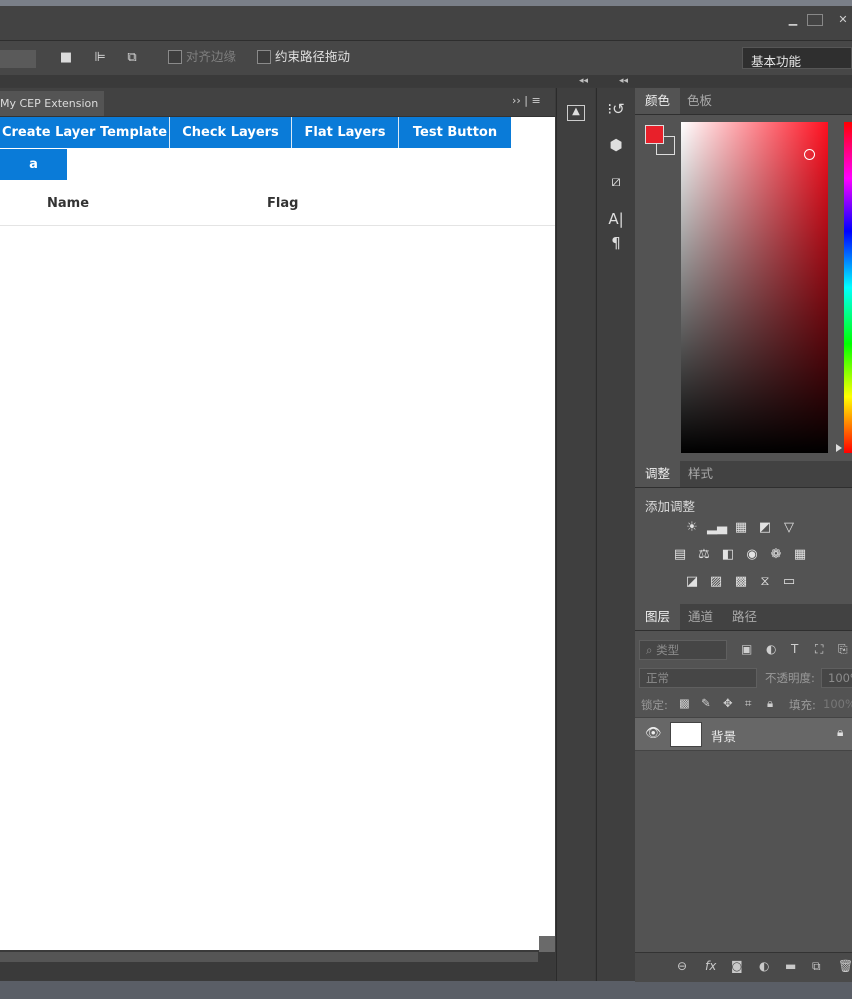 The height and width of the screenshot is (999, 852). I want to click on new-layer-icon: ⧉, so click(816, 966).